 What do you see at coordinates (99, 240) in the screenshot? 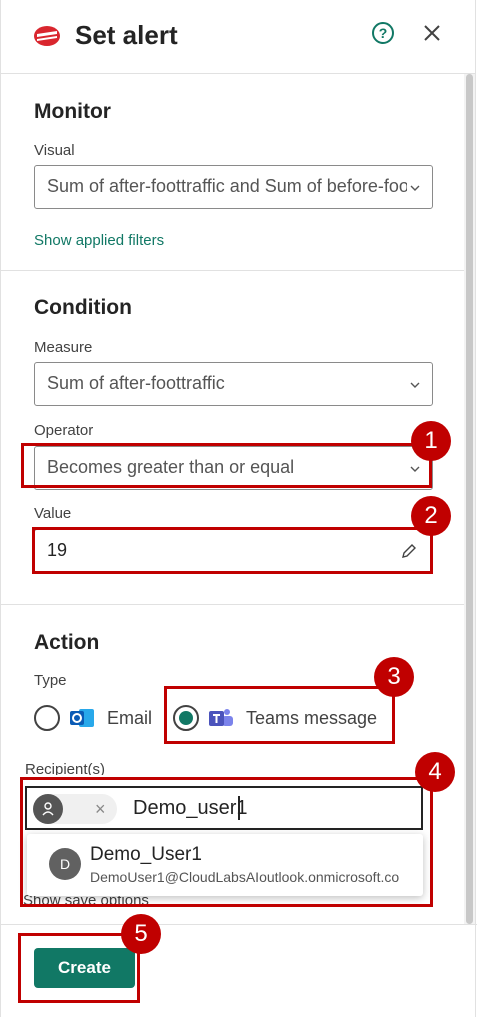
I see `show-applied-filters-link: Show applied filters` at bounding box center [99, 240].